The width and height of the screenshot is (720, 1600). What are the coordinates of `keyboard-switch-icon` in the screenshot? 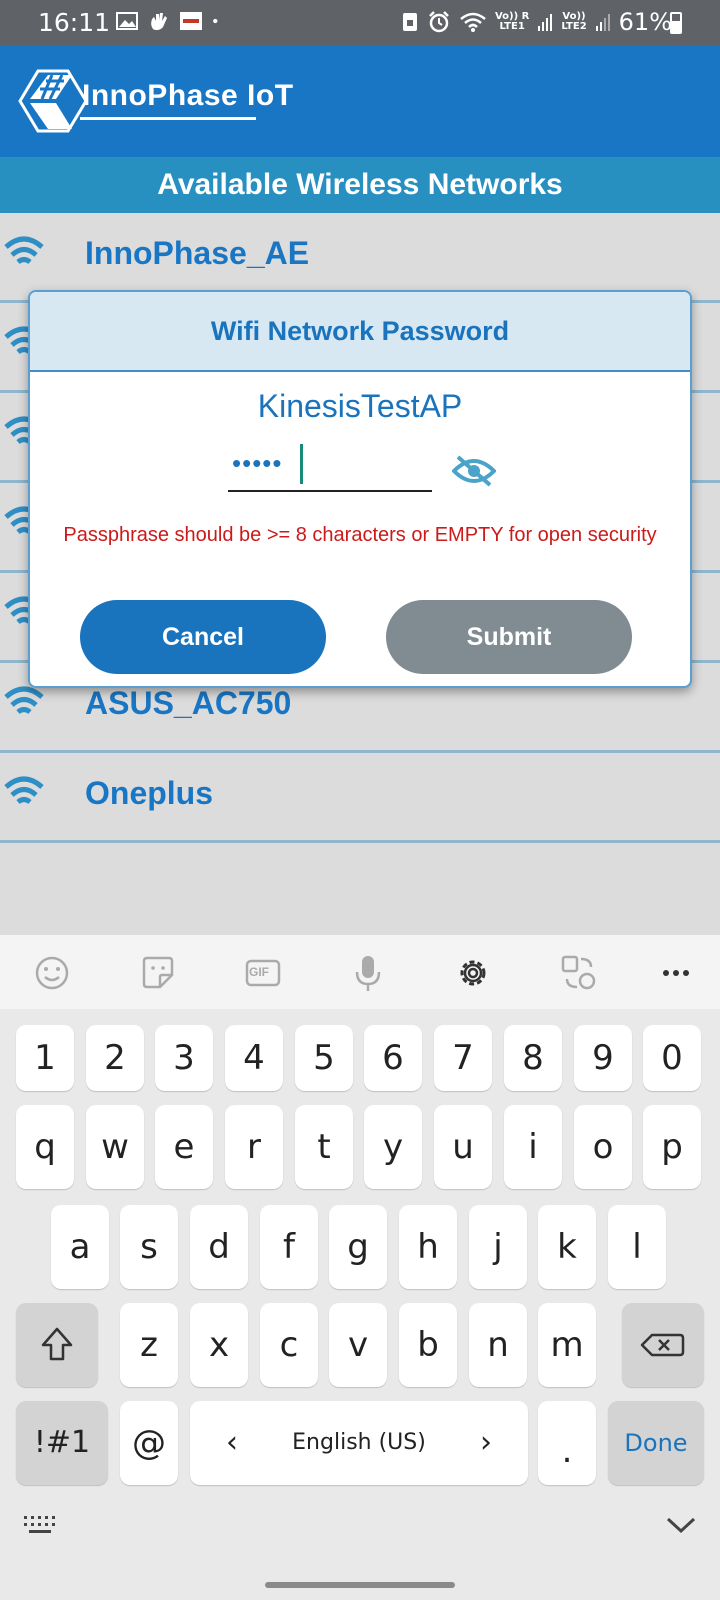 It's located at (40, 1525).